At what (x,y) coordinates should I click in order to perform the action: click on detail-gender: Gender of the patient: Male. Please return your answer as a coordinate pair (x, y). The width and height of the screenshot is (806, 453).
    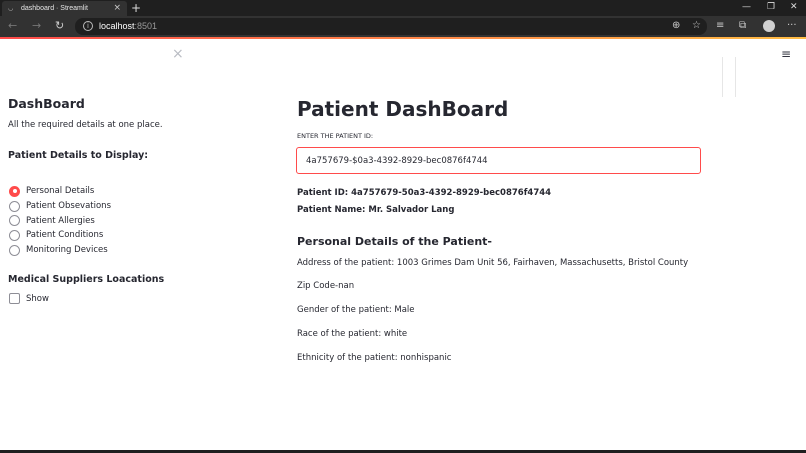
    Looking at the image, I should click on (356, 310).